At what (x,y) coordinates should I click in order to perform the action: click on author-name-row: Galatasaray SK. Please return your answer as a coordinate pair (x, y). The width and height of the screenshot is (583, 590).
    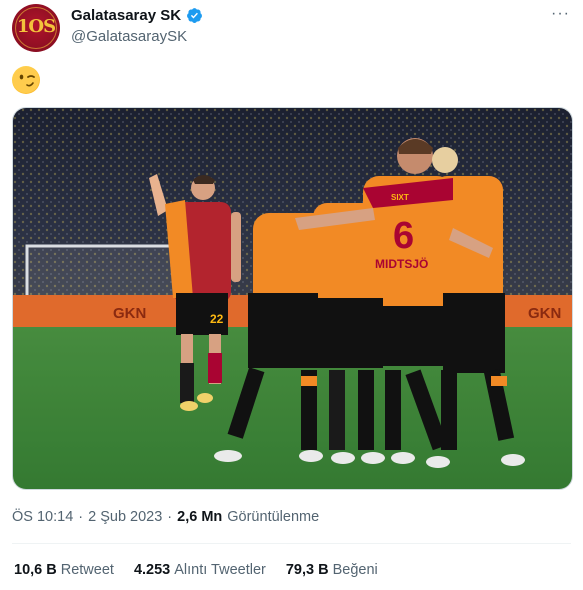
    Looking at the image, I should click on (137, 15).